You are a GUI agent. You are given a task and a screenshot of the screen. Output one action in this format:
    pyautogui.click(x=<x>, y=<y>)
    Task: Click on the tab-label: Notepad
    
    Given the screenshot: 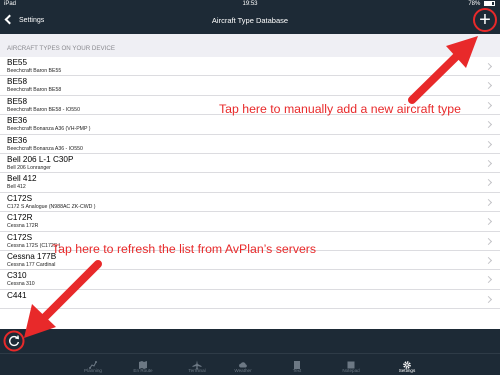 What is the action you would take?
    pyautogui.click(x=351, y=370)
    